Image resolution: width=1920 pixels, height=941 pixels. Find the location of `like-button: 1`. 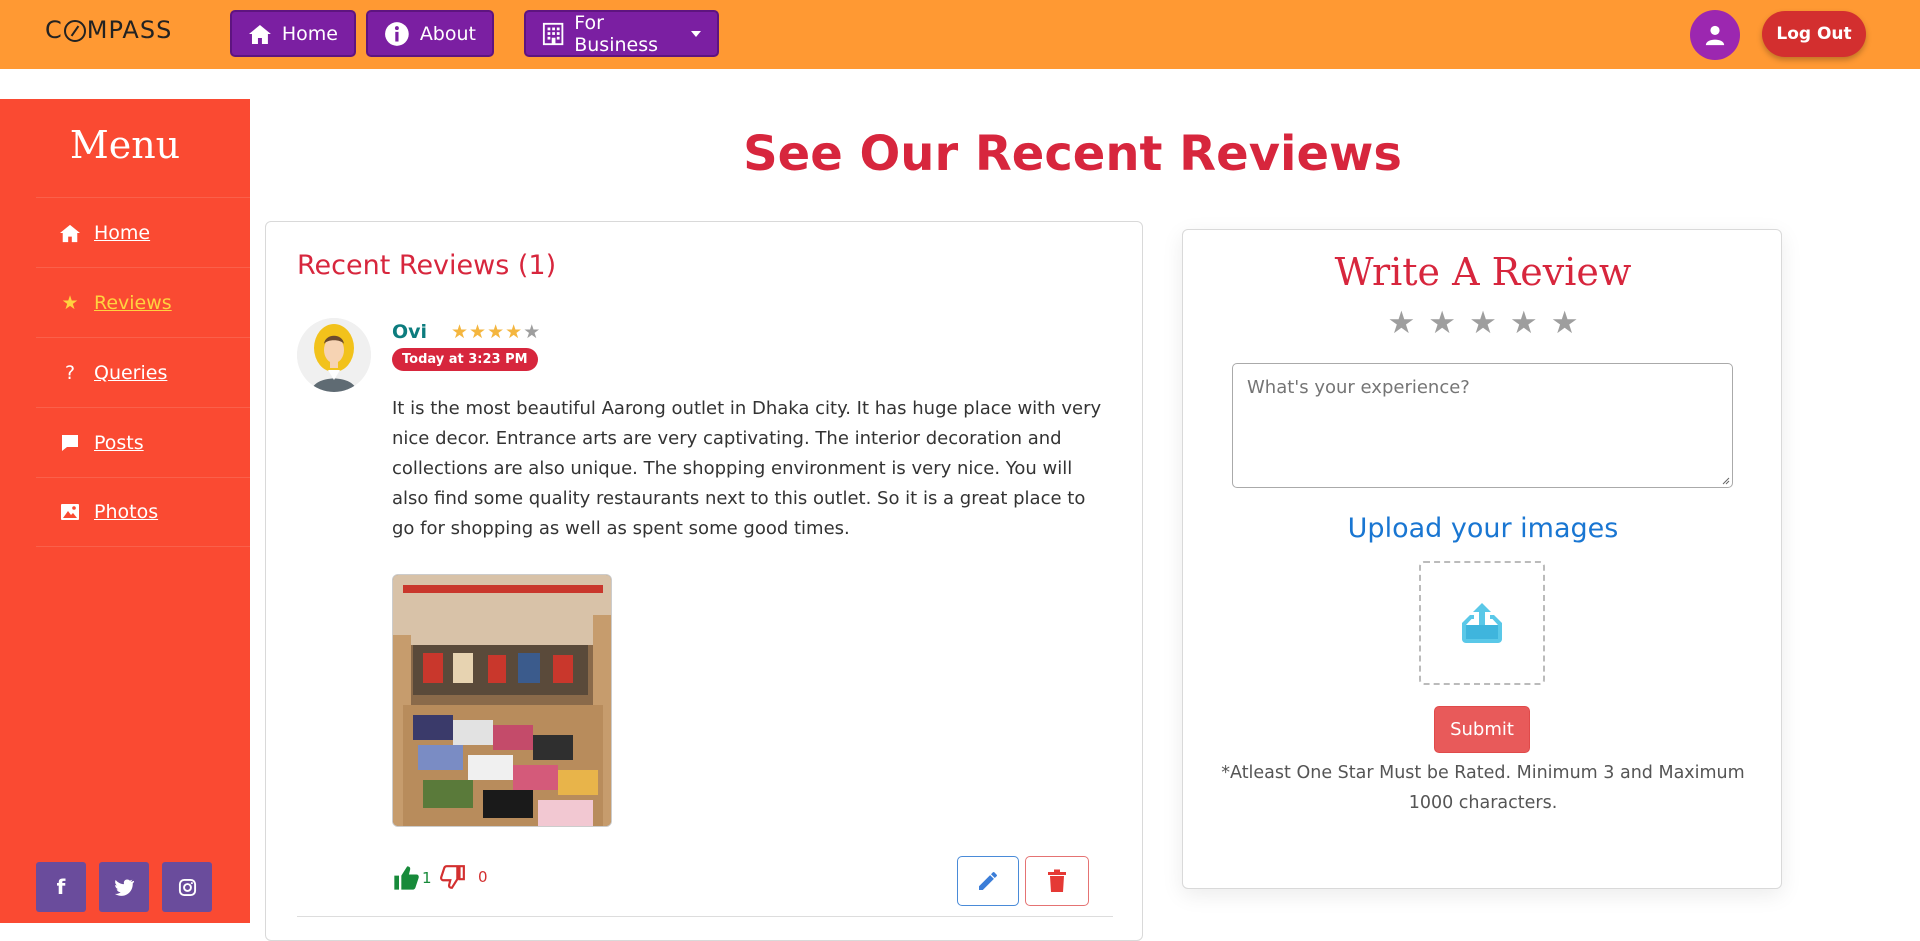

like-button: 1 is located at coordinates (412, 878).